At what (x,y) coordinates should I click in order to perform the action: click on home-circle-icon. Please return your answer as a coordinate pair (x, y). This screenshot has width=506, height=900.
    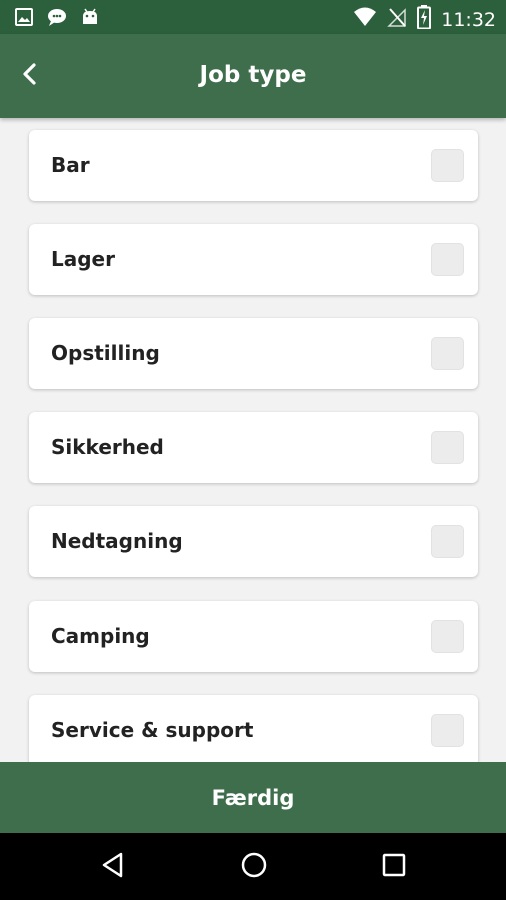
    Looking at the image, I should click on (254, 867).